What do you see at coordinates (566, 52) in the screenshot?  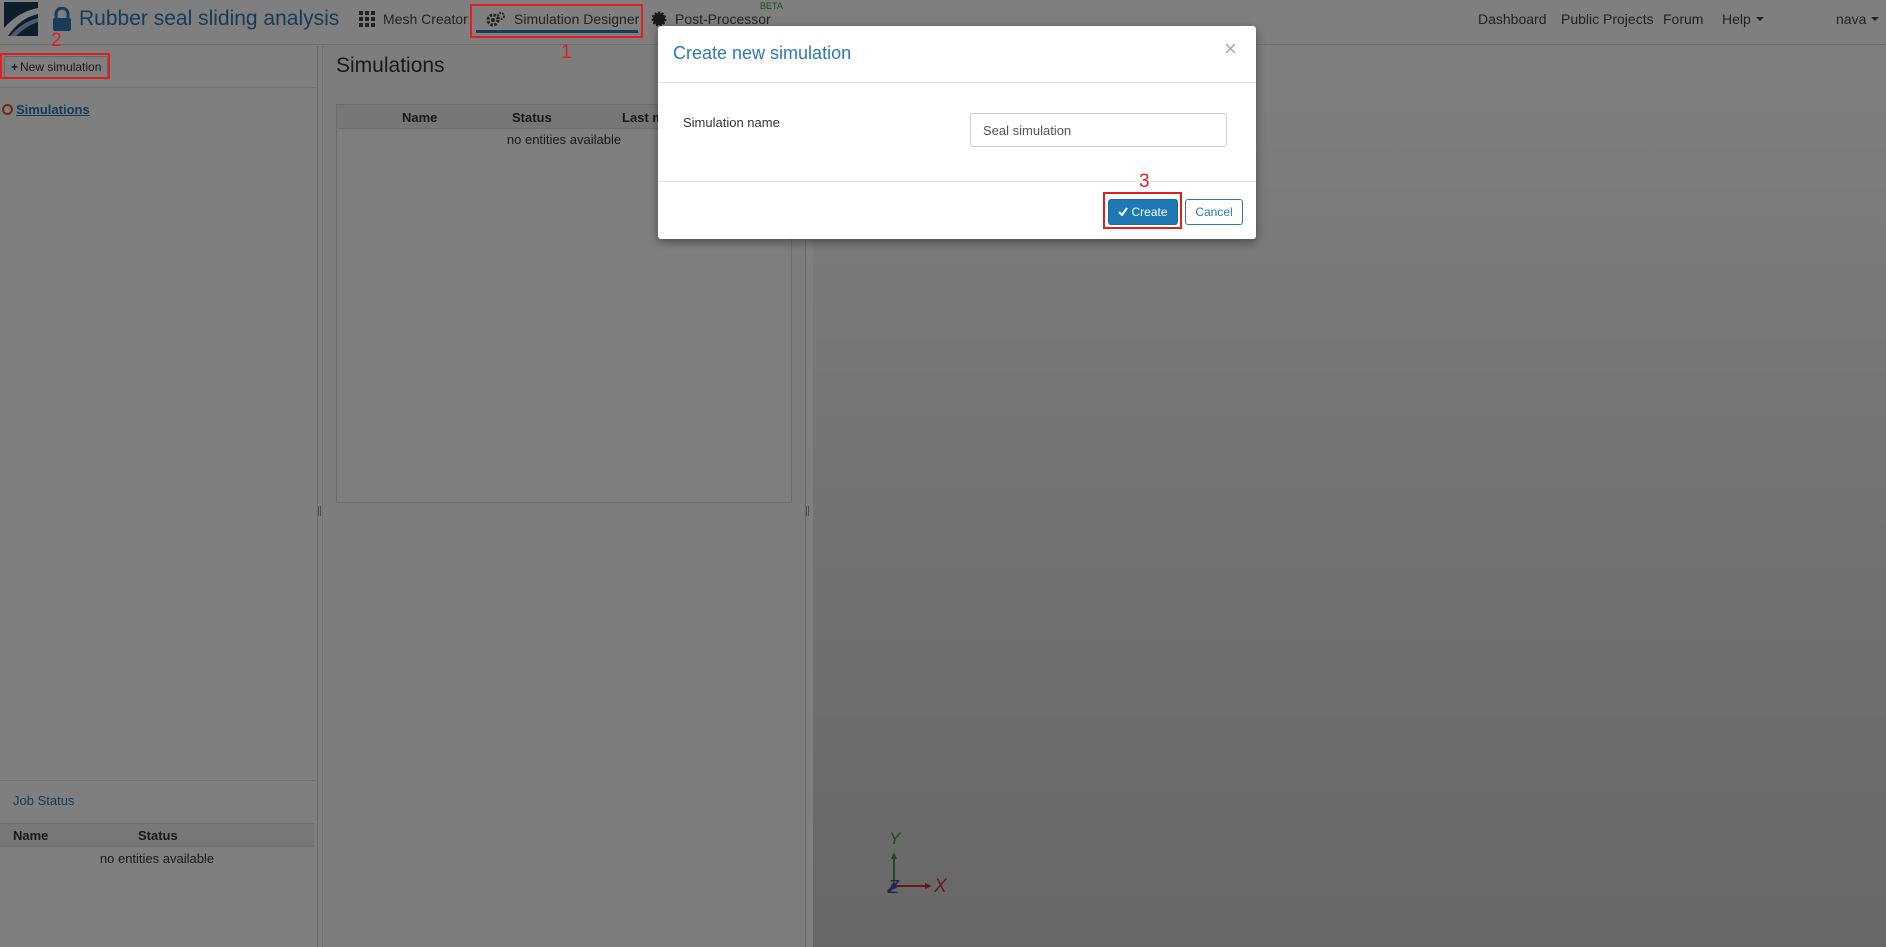 I see `annotation-number-1: 1` at bounding box center [566, 52].